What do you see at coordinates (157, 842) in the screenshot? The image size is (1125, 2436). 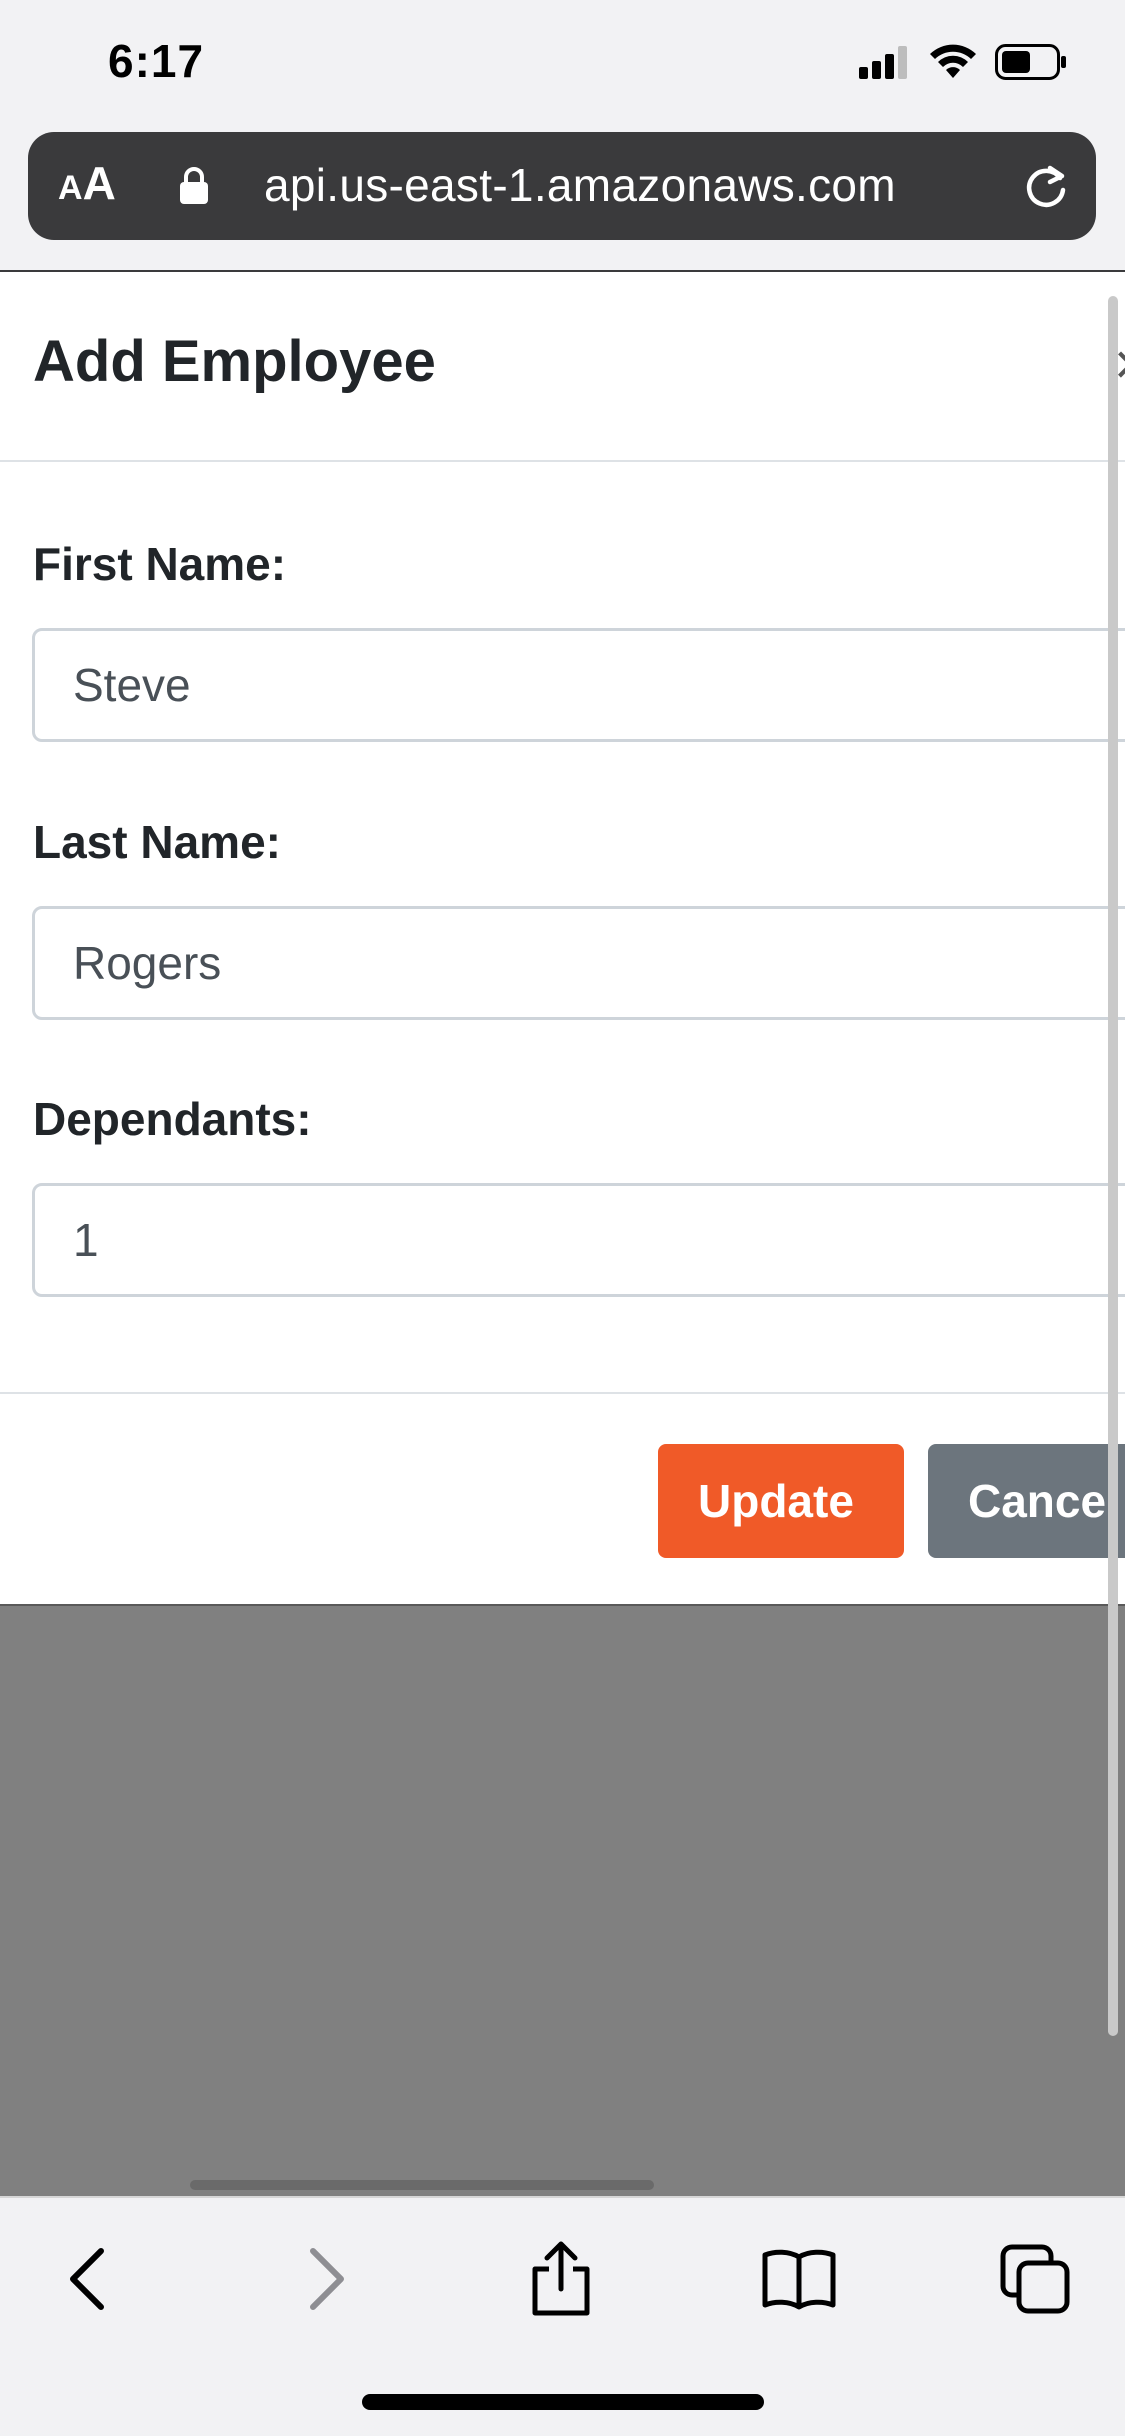 I see `last-name-label: Last Name:` at bounding box center [157, 842].